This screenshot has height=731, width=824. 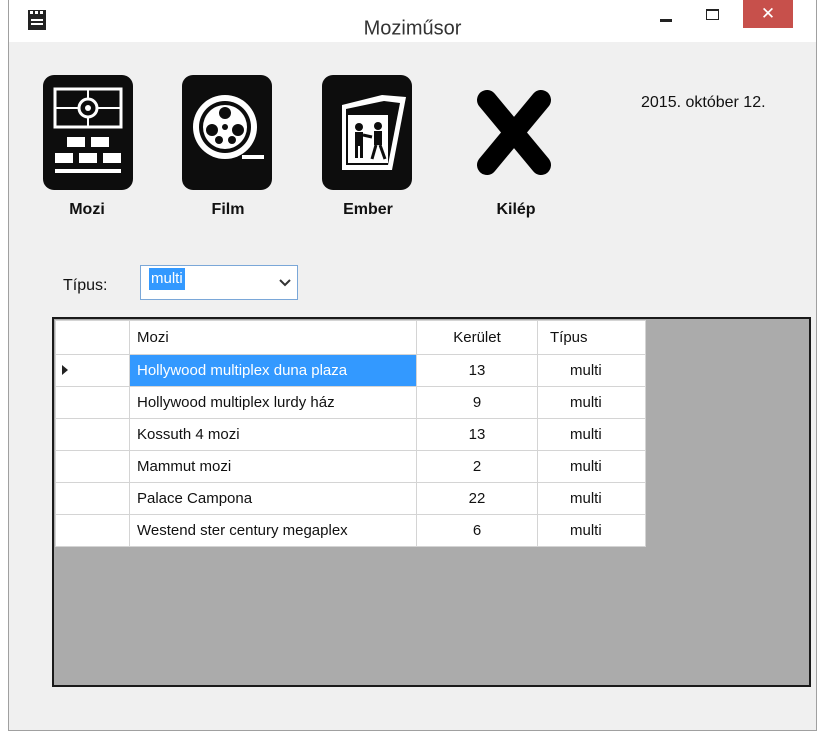 I want to click on chevron-down-icon, so click(x=285, y=283).